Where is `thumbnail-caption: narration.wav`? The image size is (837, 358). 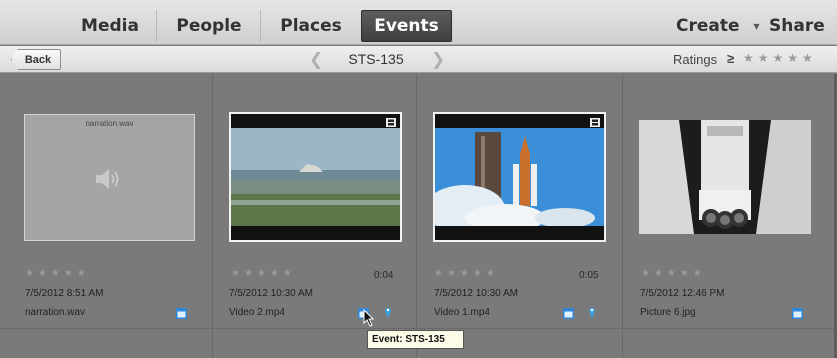
thumbnail-caption: narration.wav is located at coordinates (109, 123).